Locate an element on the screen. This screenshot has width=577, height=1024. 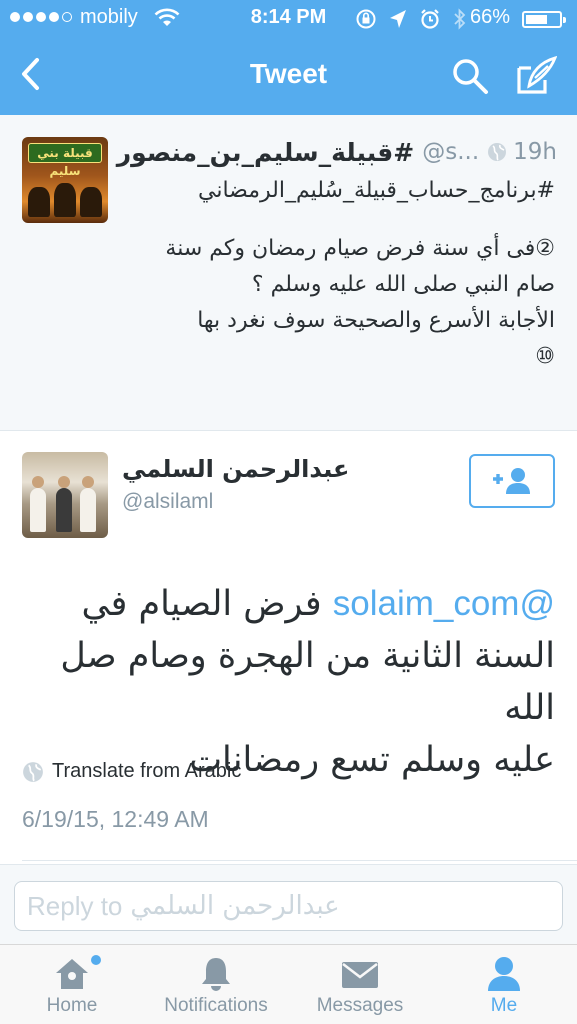
original-tweet-line: ②فى أي سنة فرض صيام رمضان وكم سنة is located at coordinates (360, 248).